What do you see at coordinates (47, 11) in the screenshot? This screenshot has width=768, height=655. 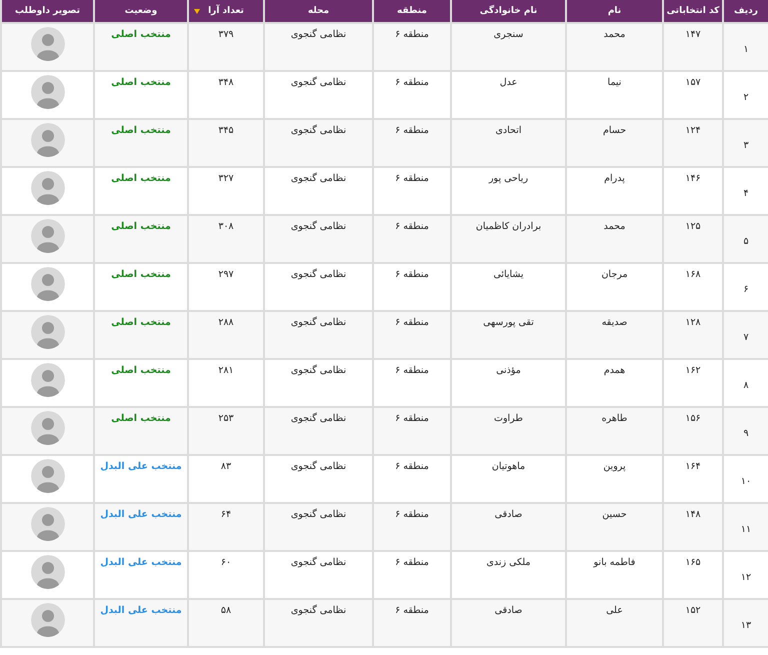 I see `column-header: تصویر داوطلب` at bounding box center [47, 11].